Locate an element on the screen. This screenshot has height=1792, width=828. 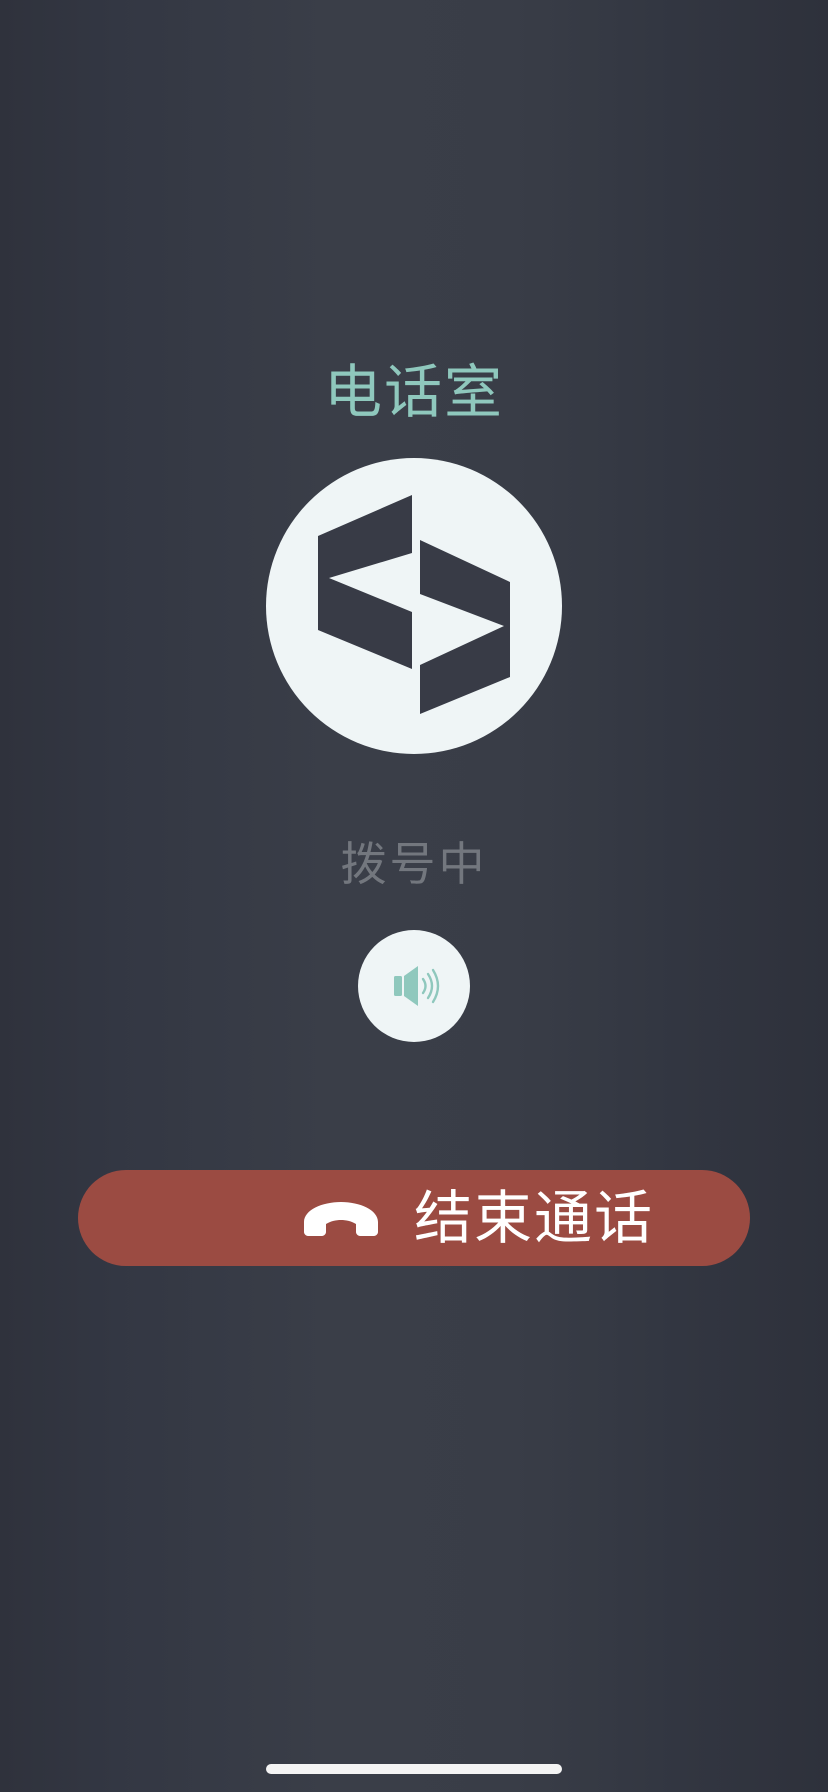
caller-avatar is located at coordinates (414, 606).